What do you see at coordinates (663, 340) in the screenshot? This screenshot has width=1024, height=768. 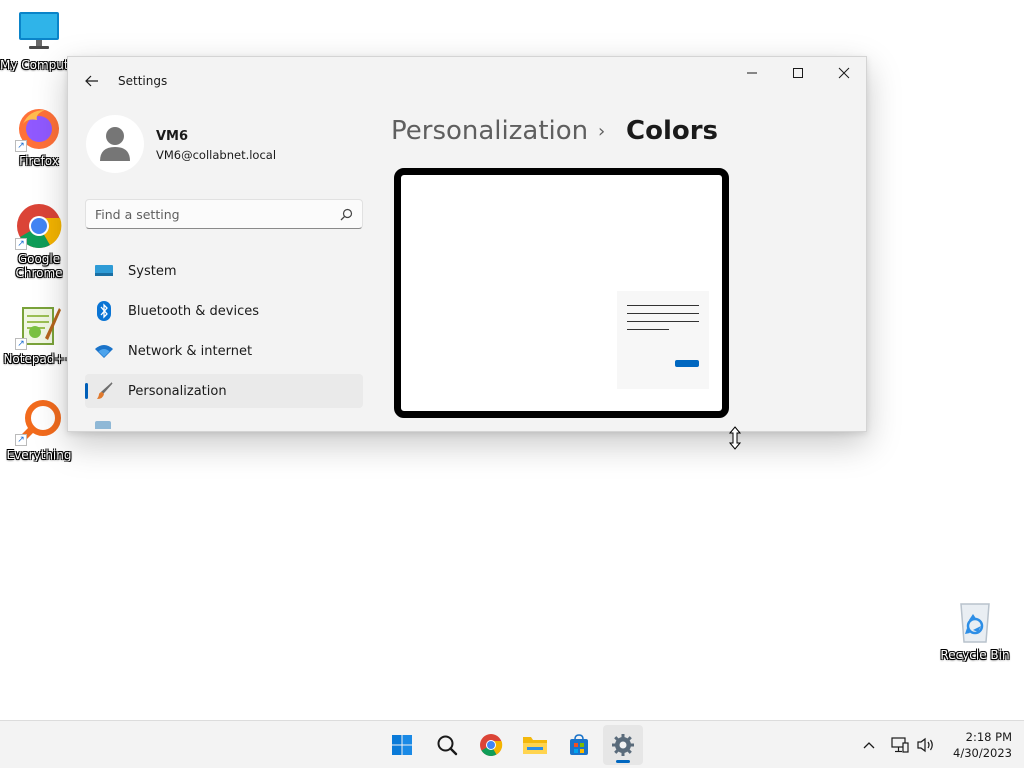 I see `preview-window-card` at bounding box center [663, 340].